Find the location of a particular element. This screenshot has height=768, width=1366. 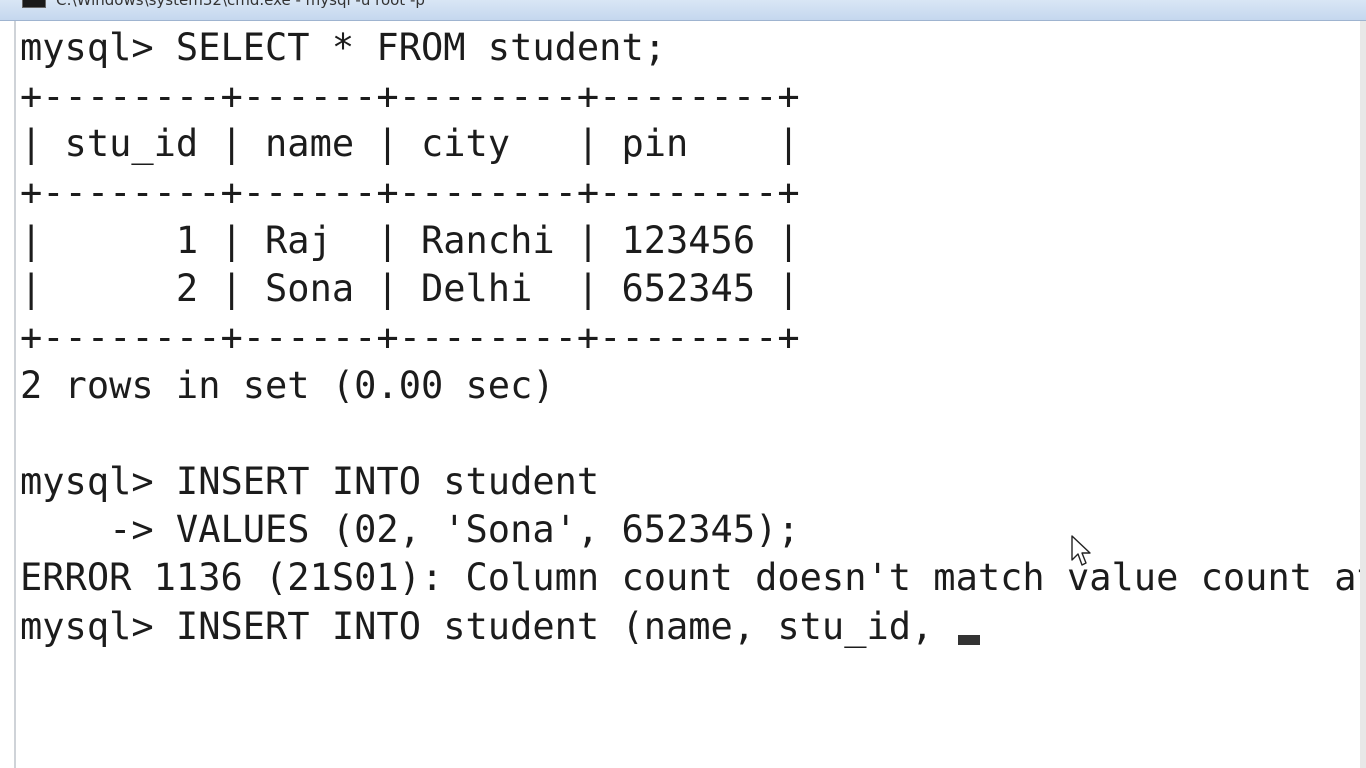

mouse-pointer-icon is located at coordinates (1081, 550).